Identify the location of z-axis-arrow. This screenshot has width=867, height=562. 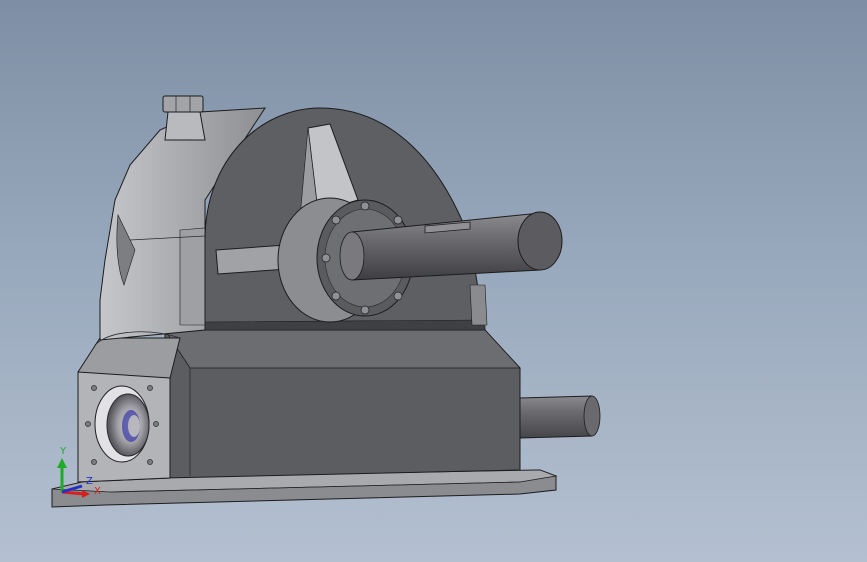
(72, 489).